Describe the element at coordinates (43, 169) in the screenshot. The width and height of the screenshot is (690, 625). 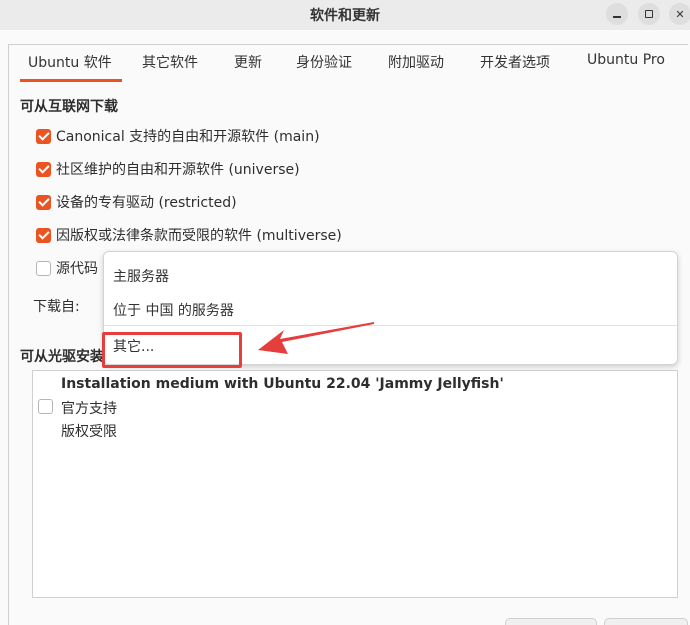
I see `universe-checkbox` at that location.